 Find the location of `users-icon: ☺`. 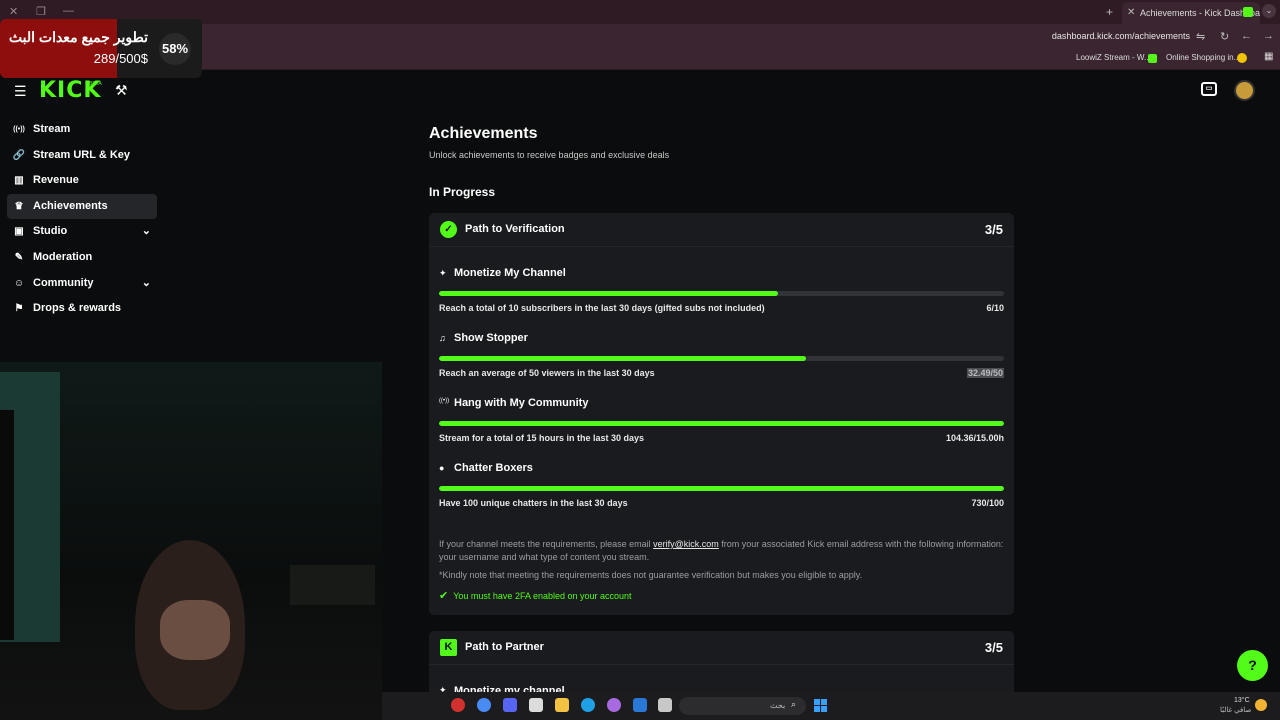

users-icon: ☺ is located at coordinates (19, 283).